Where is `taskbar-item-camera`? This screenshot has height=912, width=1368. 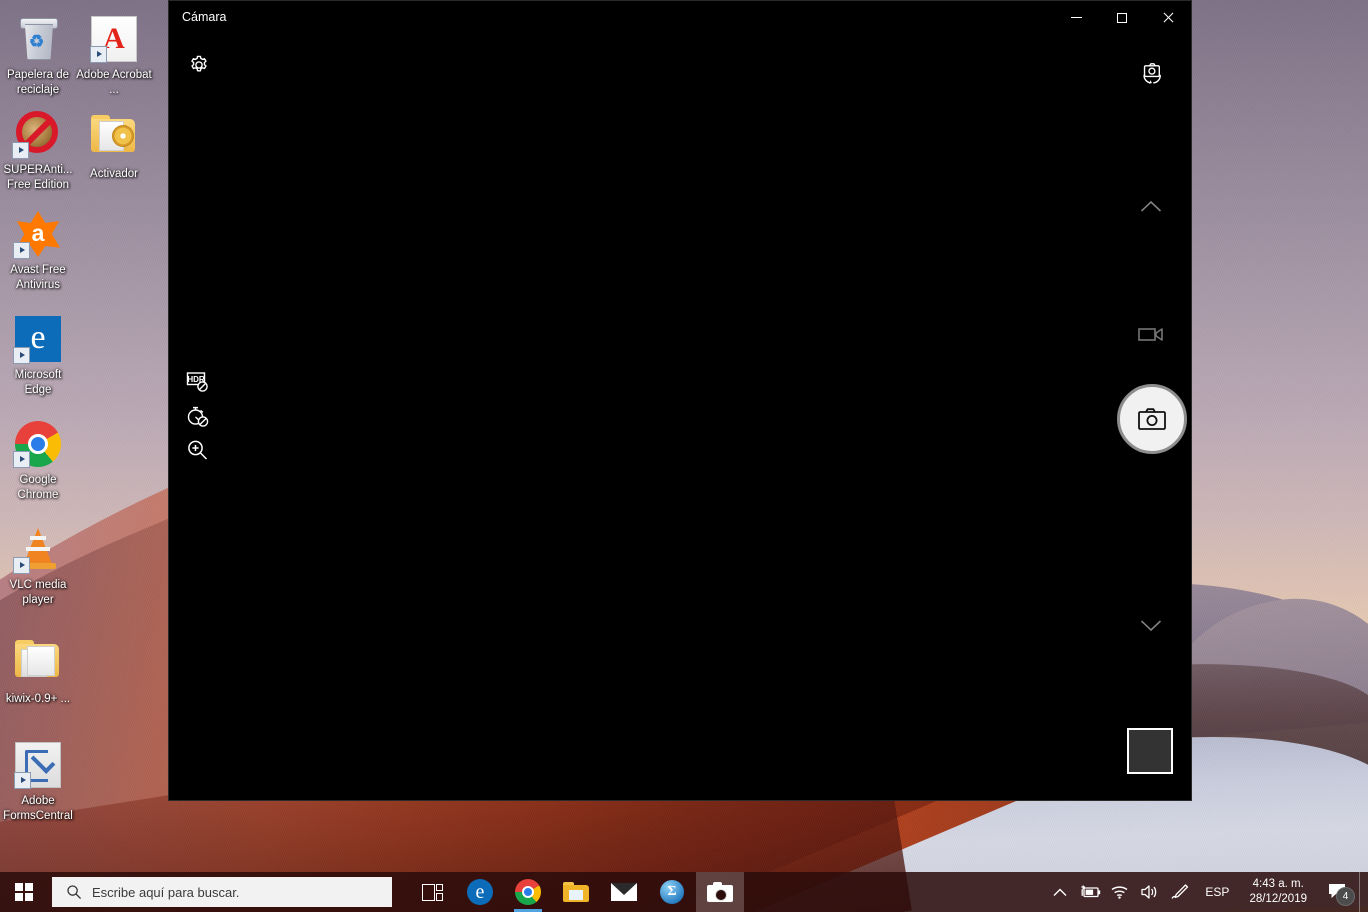
taskbar-item-camera is located at coordinates (720, 892).